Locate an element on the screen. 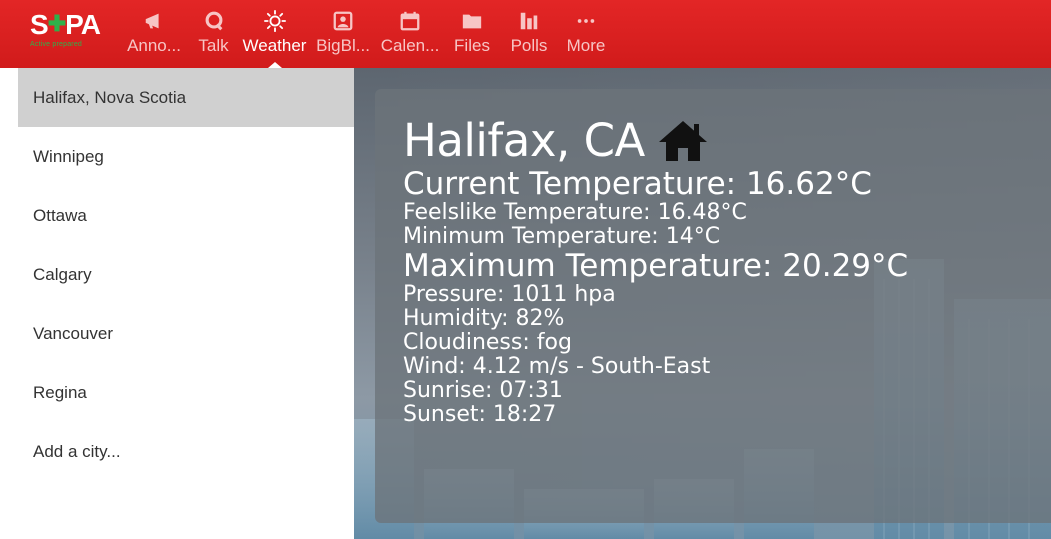 The width and height of the screenshot is (1051, 539). app-logo: S✚PA Active prepared is located at coordinates (59, 34).